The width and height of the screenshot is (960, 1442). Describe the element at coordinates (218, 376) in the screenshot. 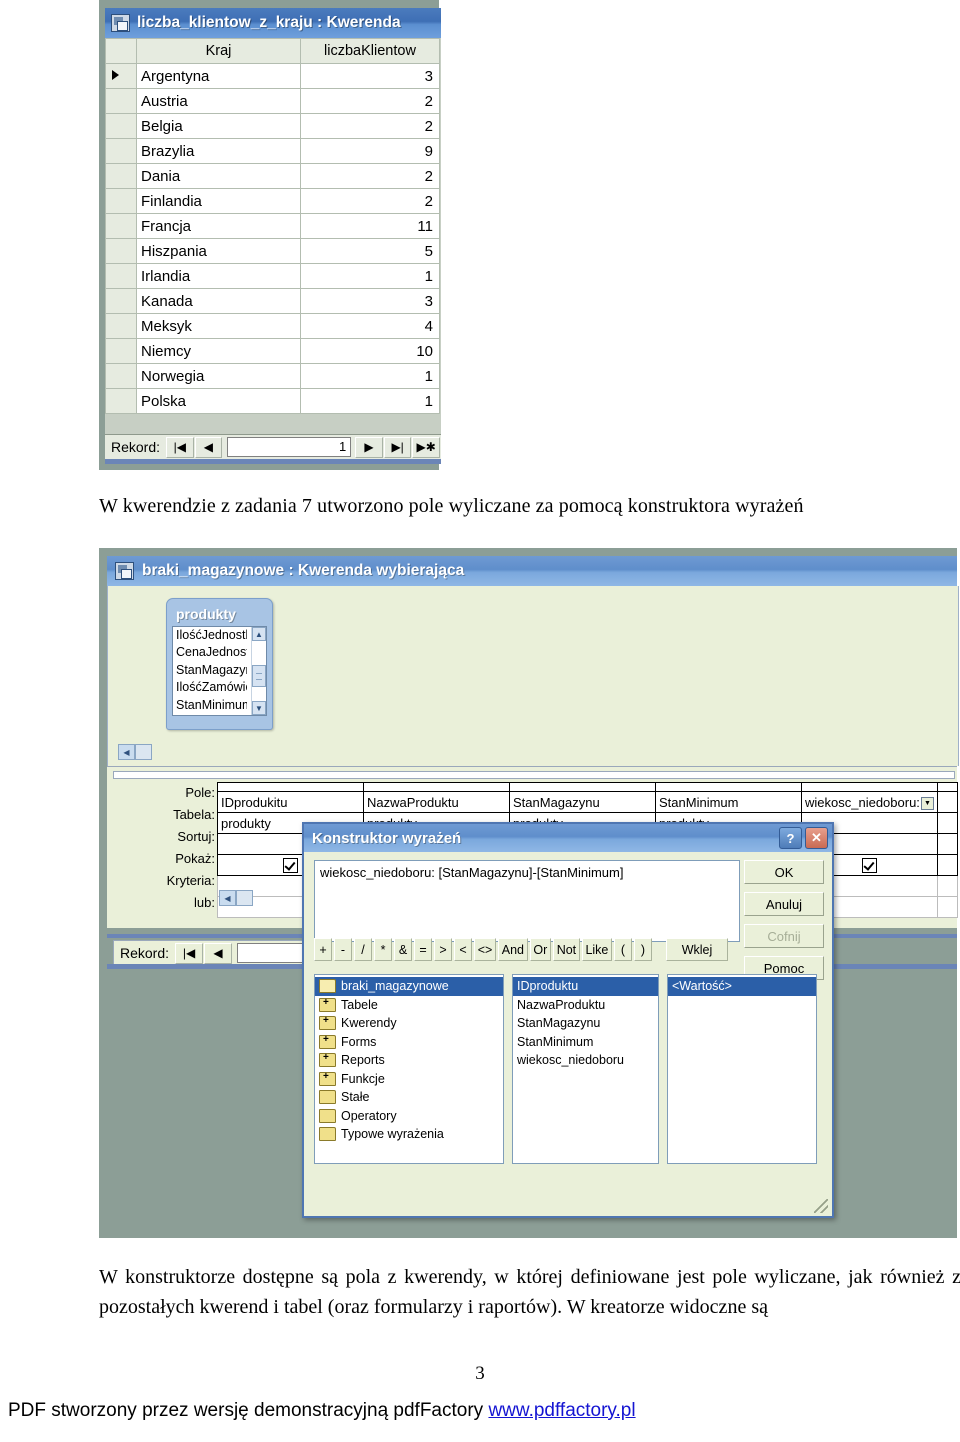

I see `cell-kraj: Norwegia` at that location.